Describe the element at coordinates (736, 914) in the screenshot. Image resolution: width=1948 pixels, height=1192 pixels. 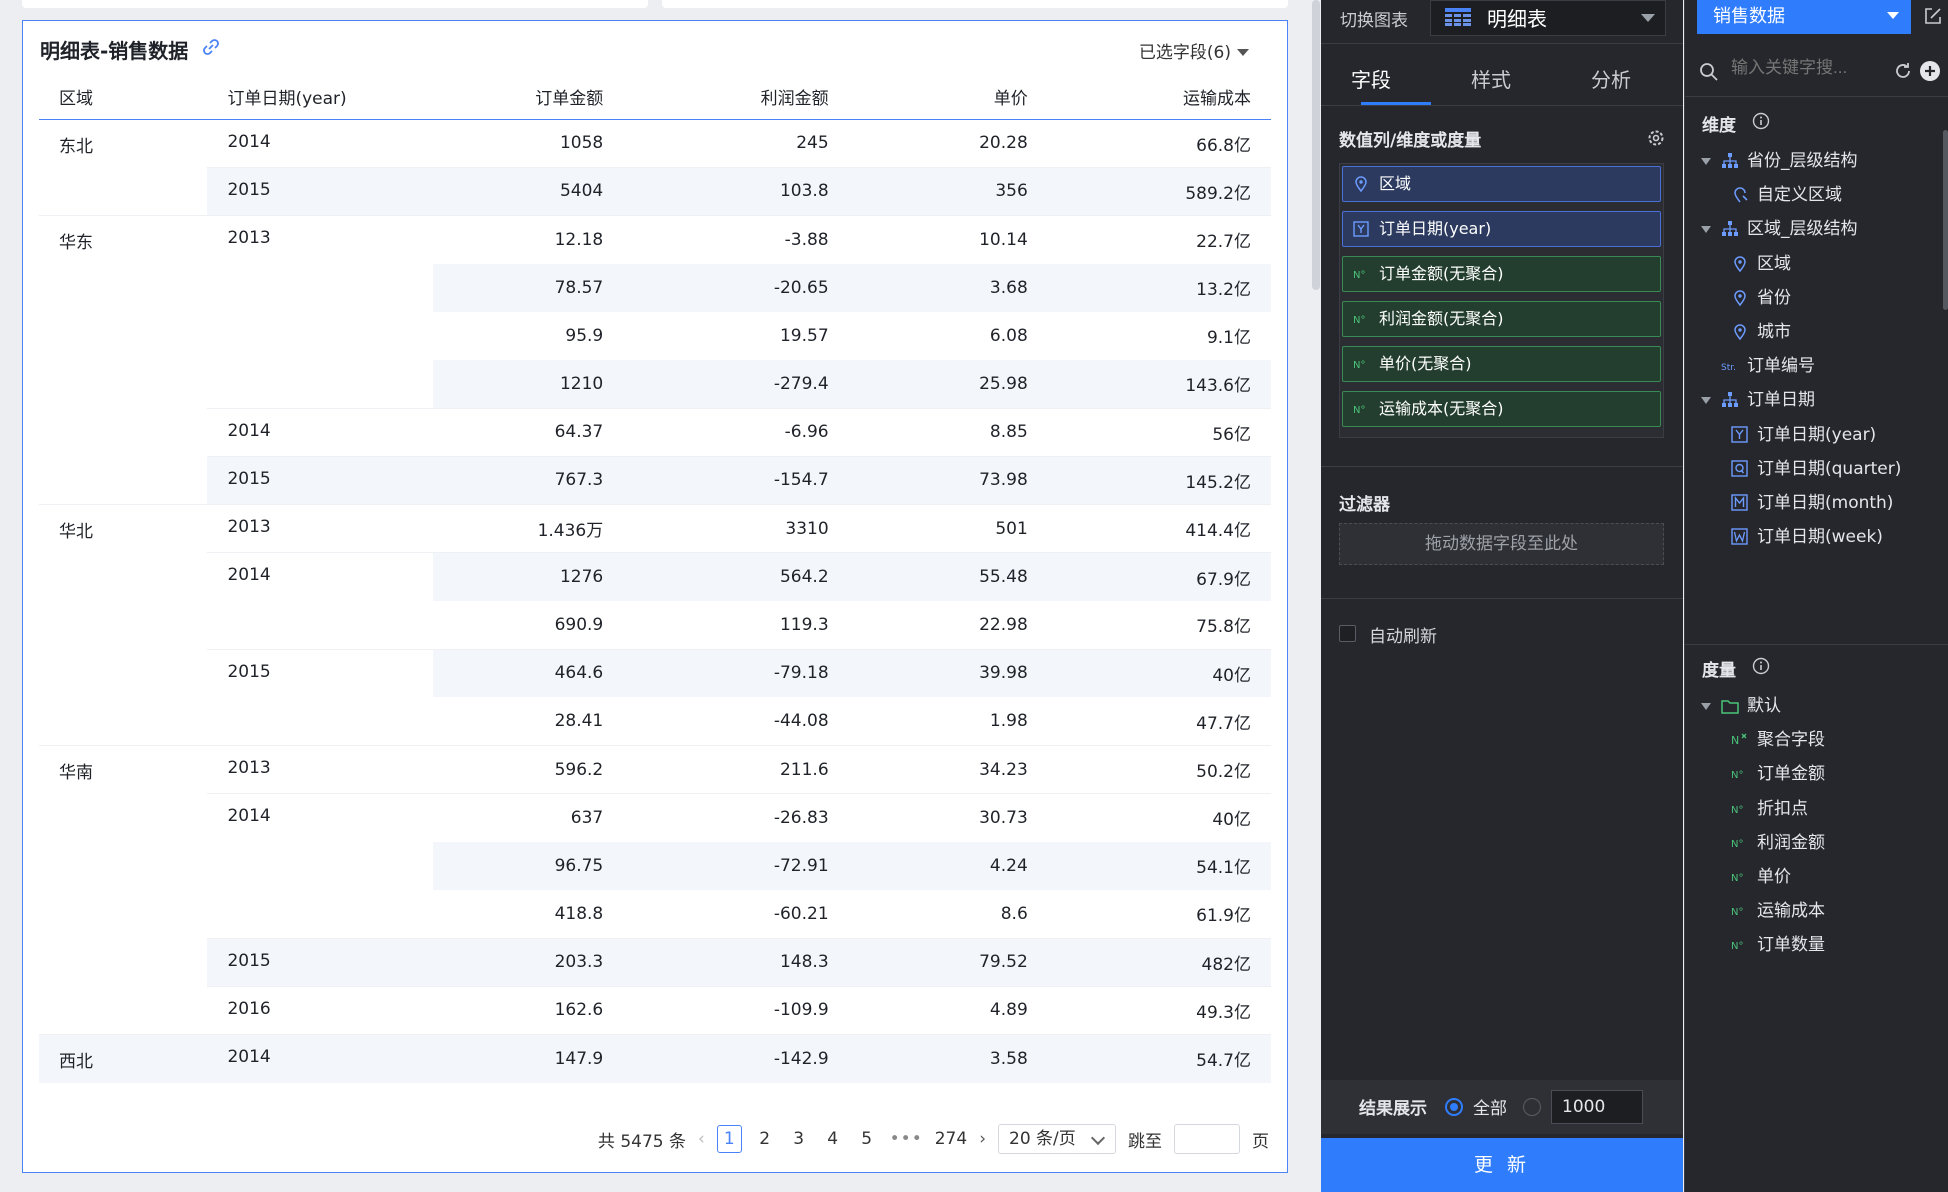
I see `cell-profit: -60.21` at that location.